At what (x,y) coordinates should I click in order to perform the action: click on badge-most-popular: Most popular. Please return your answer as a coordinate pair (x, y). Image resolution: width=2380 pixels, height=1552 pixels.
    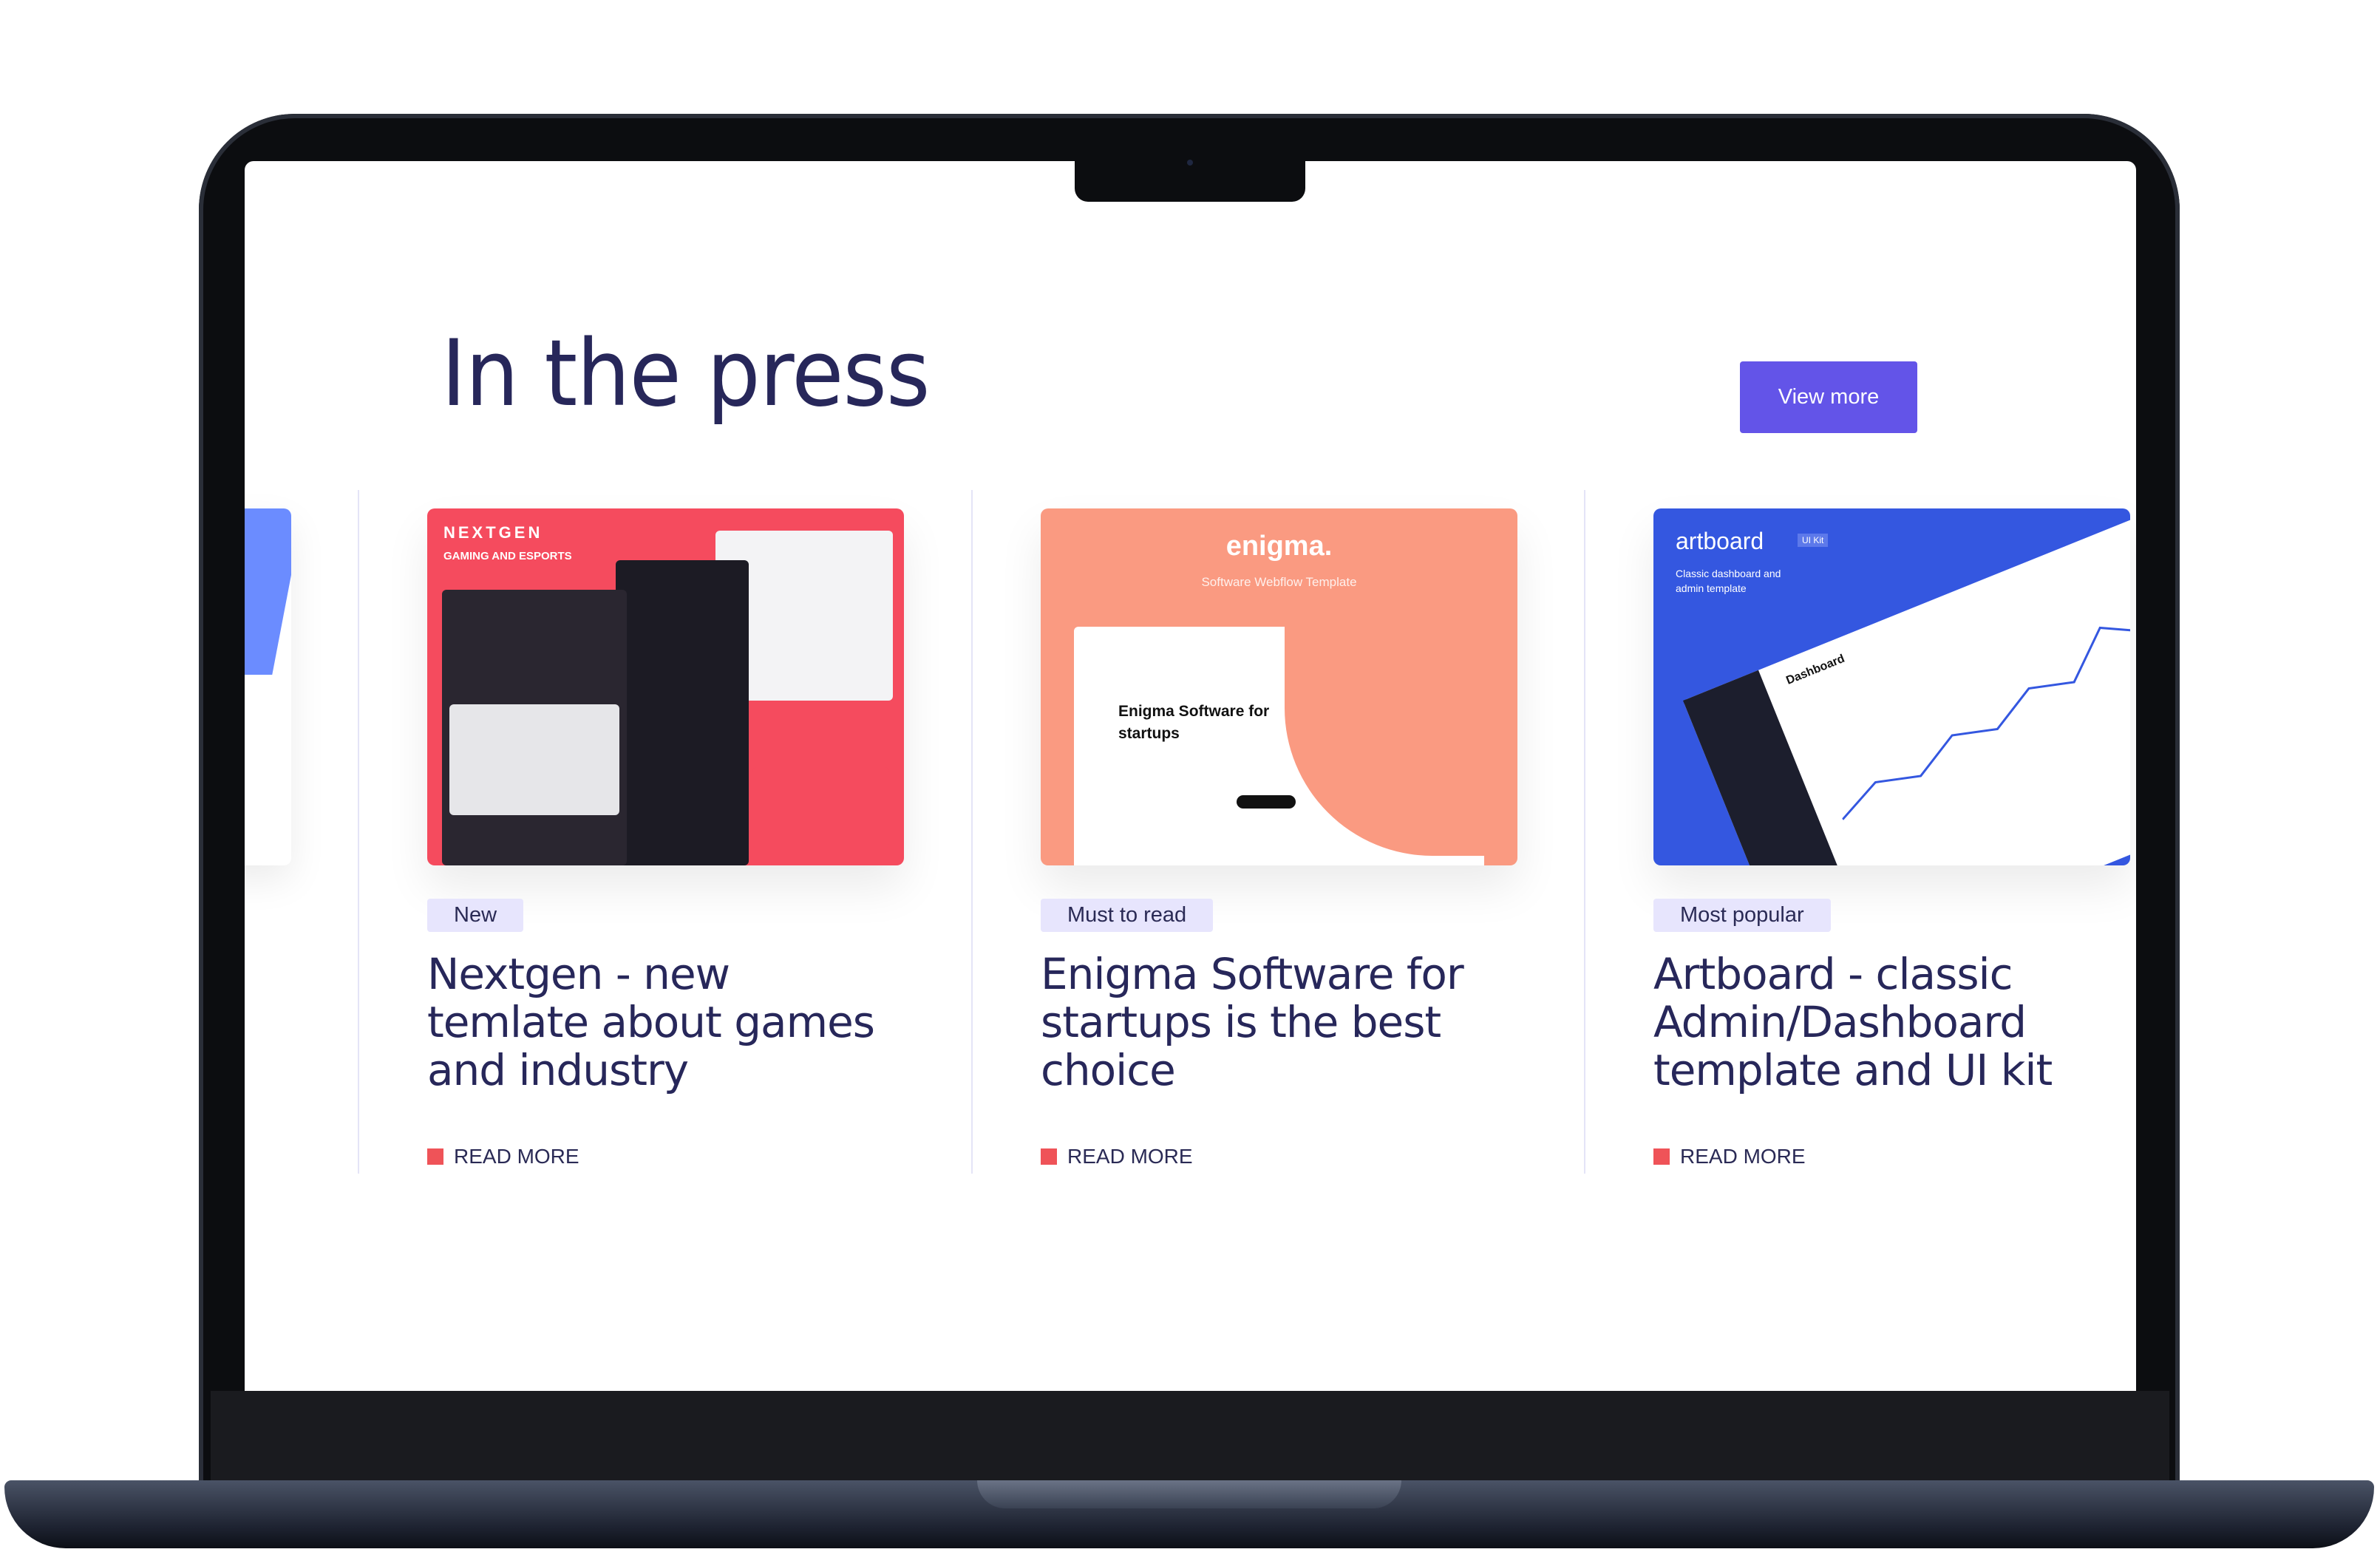
    Looking at the image, I should click on (1742, 915).